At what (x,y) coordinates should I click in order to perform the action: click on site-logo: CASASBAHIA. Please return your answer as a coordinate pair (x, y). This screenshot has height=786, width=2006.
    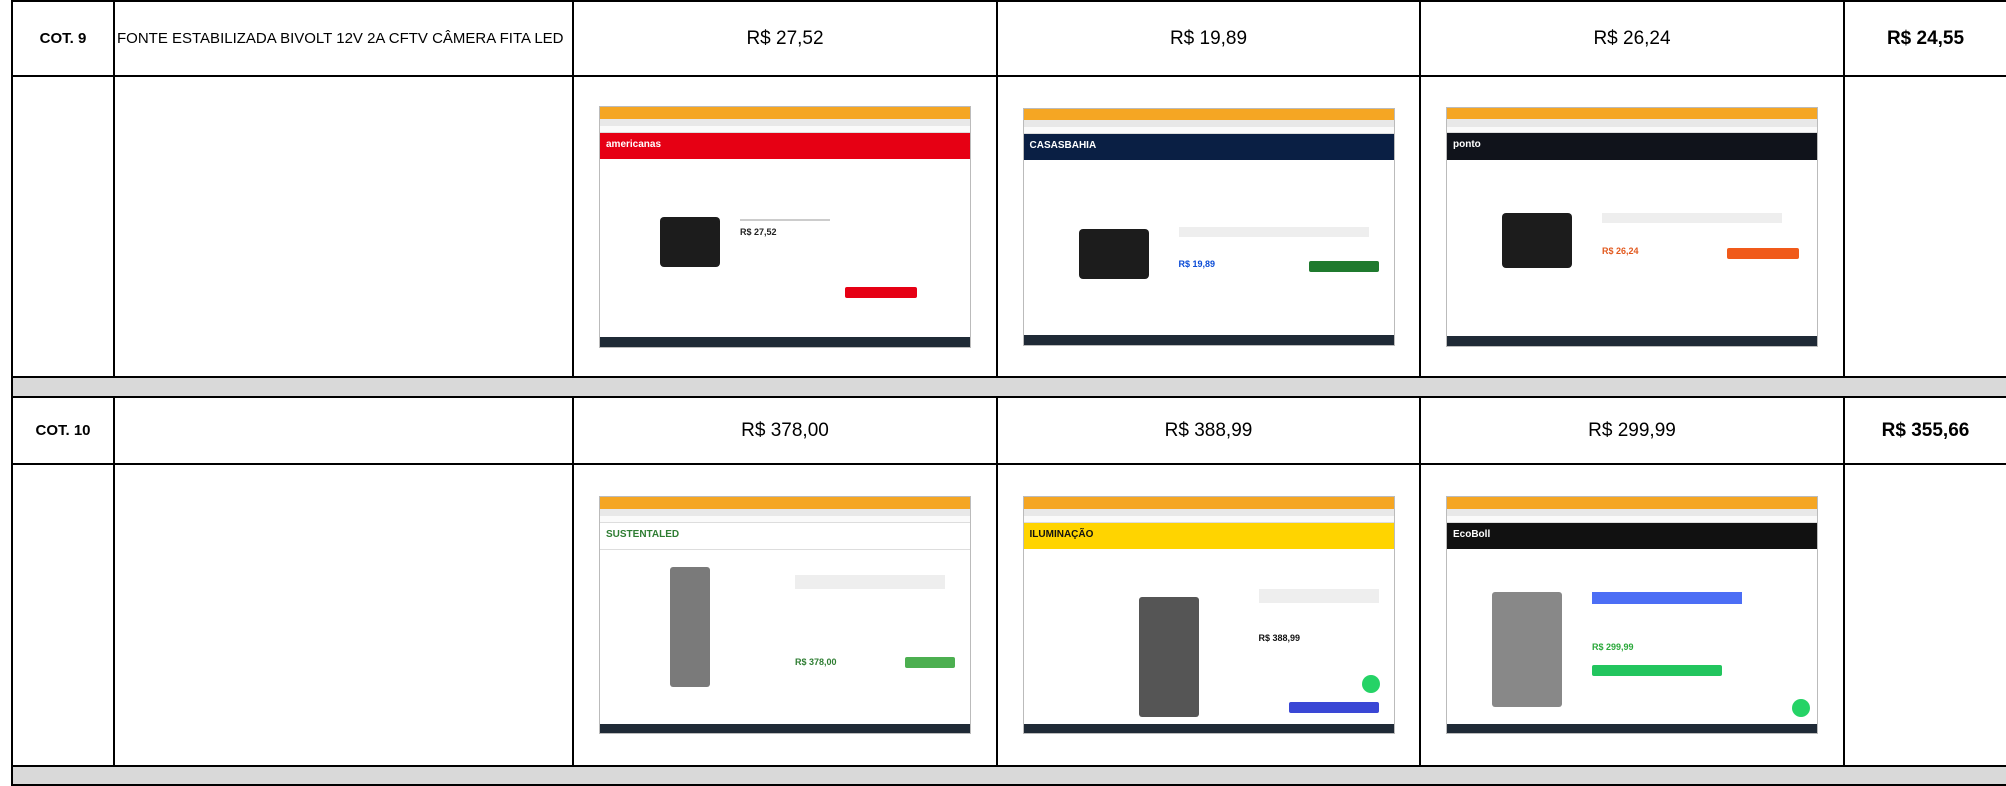
    Looking at the image, I should click on (1063, 146).